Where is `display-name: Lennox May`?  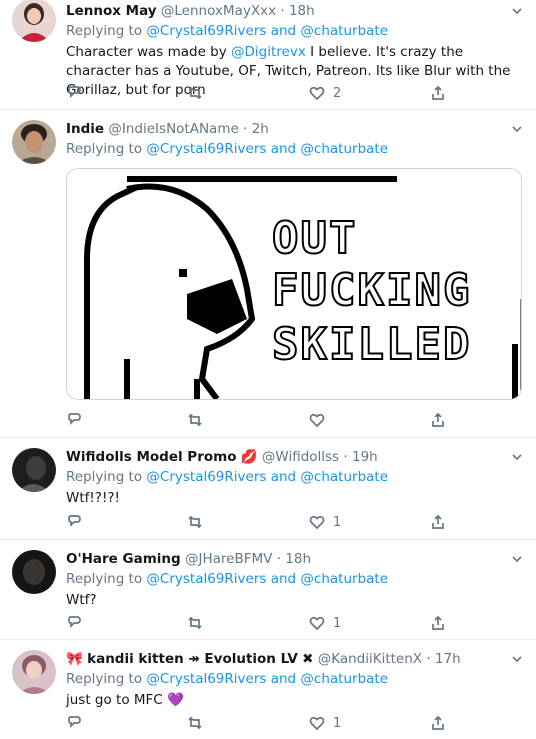
display-name: Lennox May is located at coordinates (111, 11).